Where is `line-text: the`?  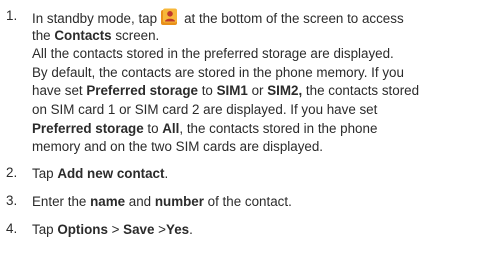 line-text: the is located at coordinates (43, 35).